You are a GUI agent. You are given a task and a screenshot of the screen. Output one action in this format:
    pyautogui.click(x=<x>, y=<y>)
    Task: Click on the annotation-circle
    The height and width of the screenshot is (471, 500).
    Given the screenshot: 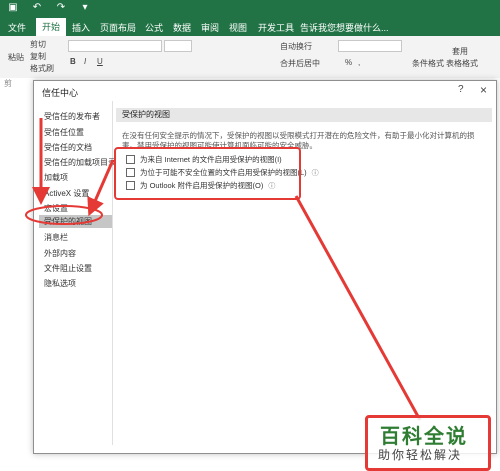 What is the action you would take?
    pyautogui.click(x=64, y=215)
    